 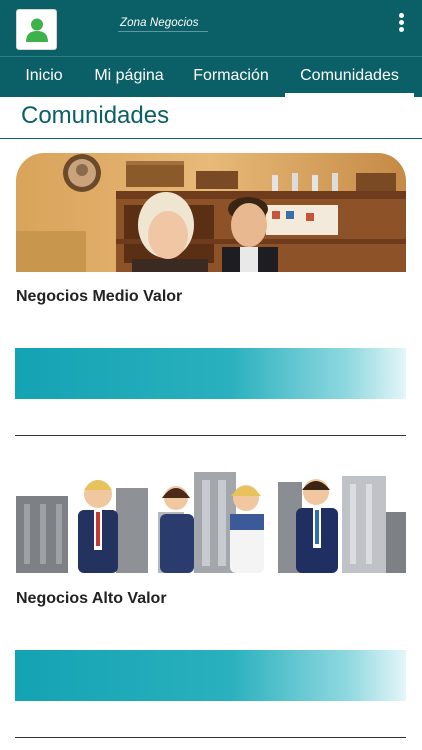 What do you see at coordinates (211, 512) in the screenshot?
I see `business-people-illustration` at bounding box center [211, 512].